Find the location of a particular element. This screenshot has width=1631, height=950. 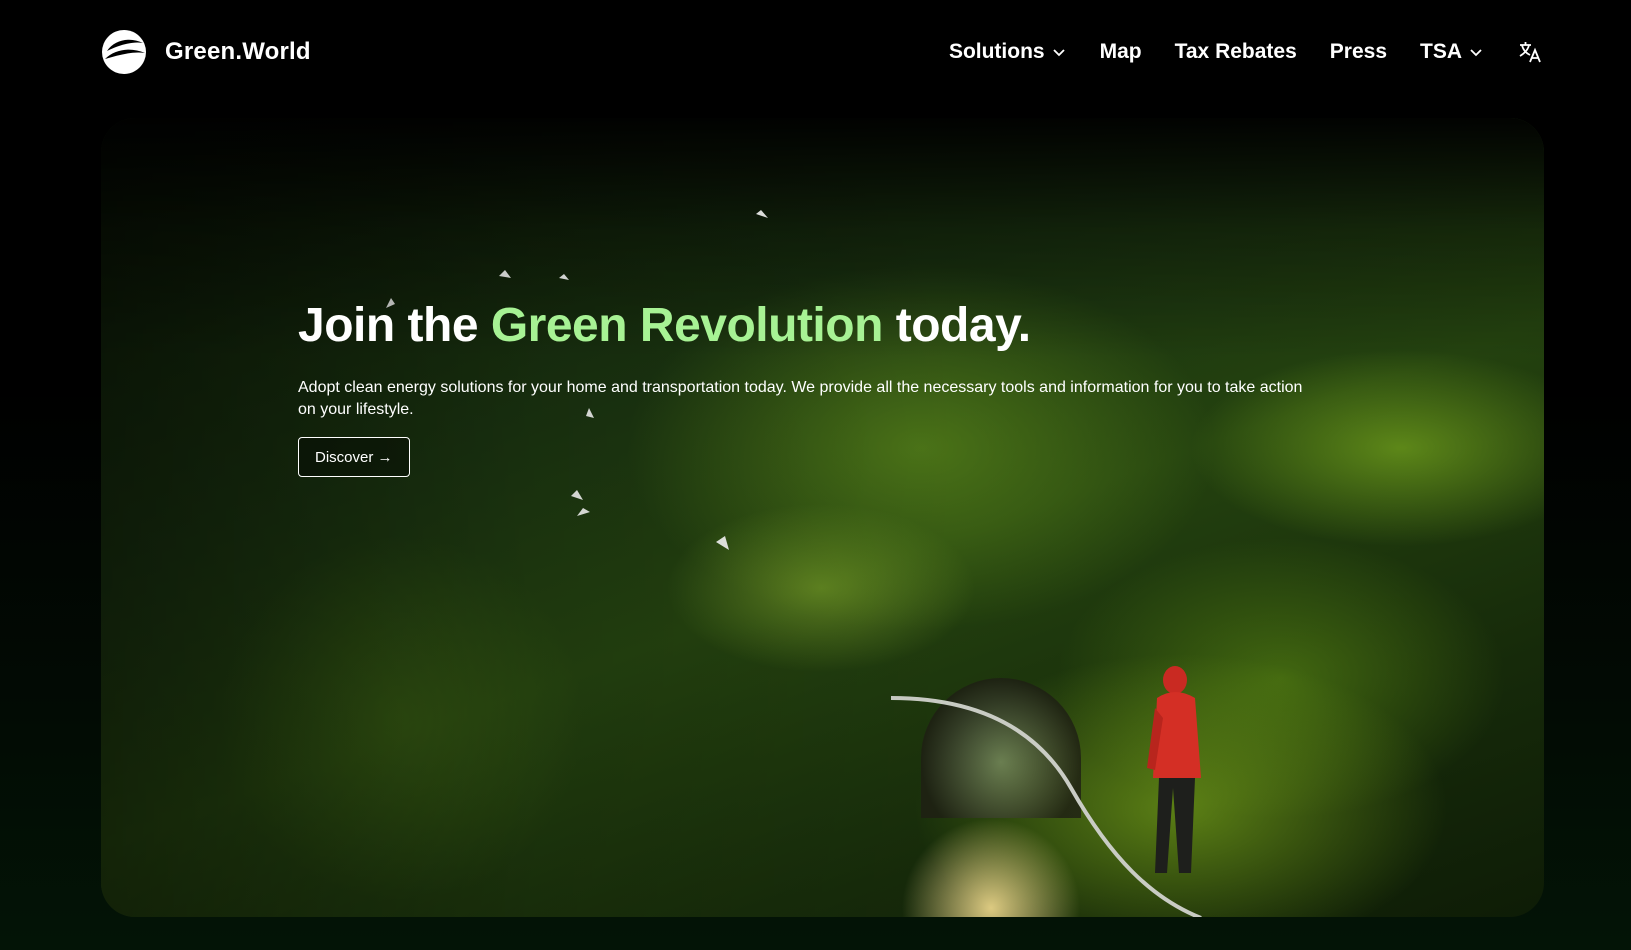

nav-item-map: Map is located at coordinates (1121, 52).